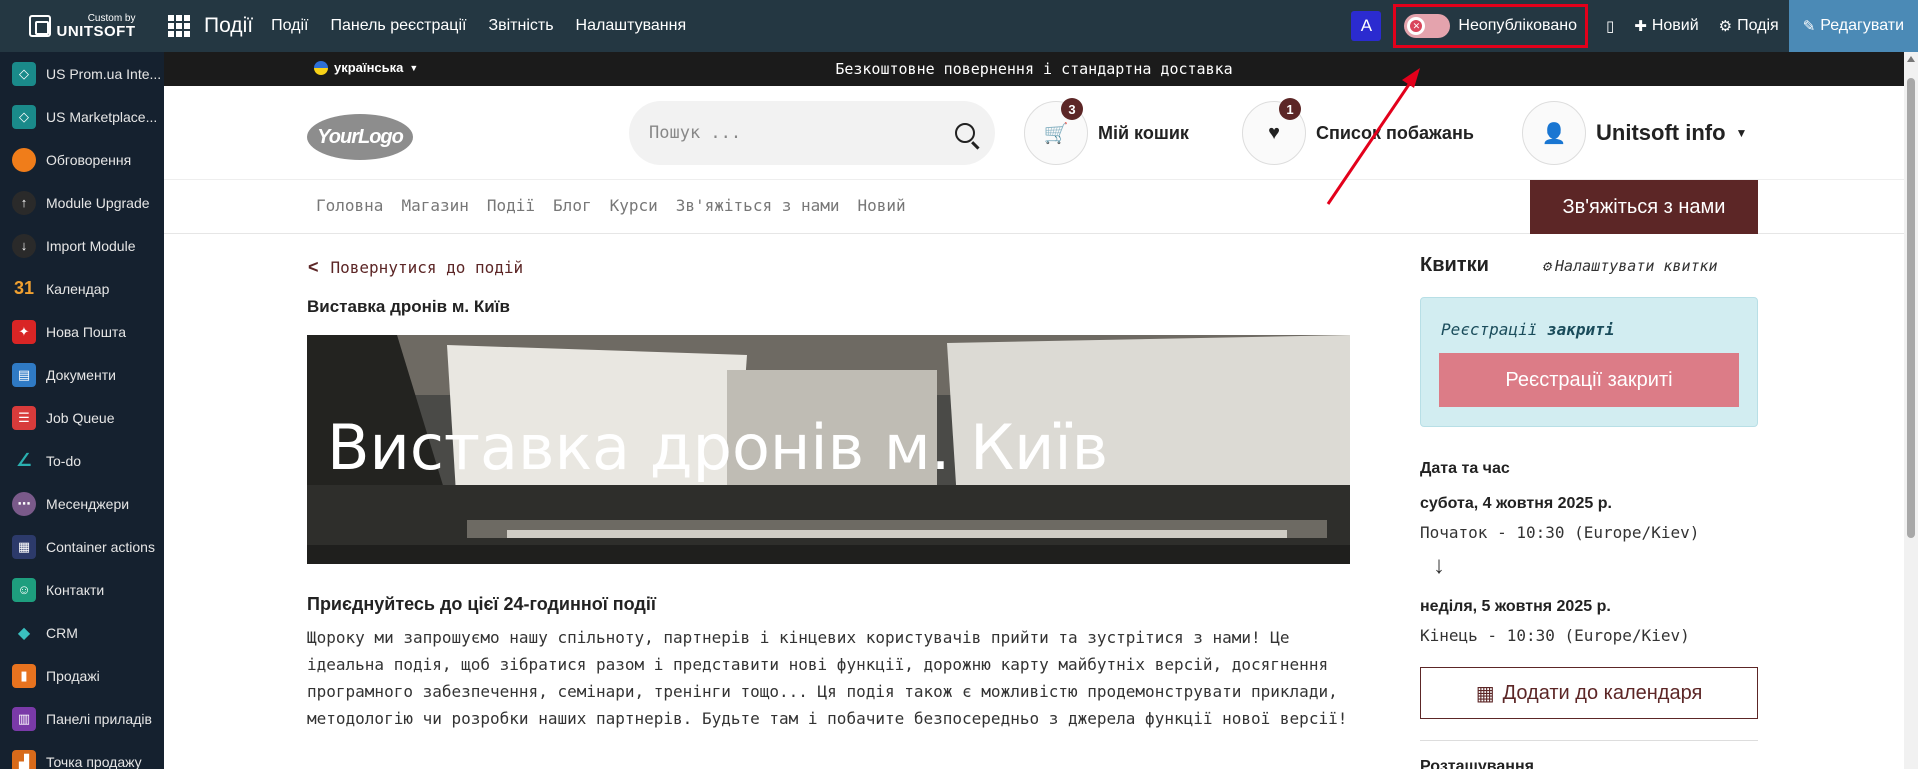 This screenshot has width=1918, height=769. I want to click on tickets-heading: Квитки, so click(1454, 265).